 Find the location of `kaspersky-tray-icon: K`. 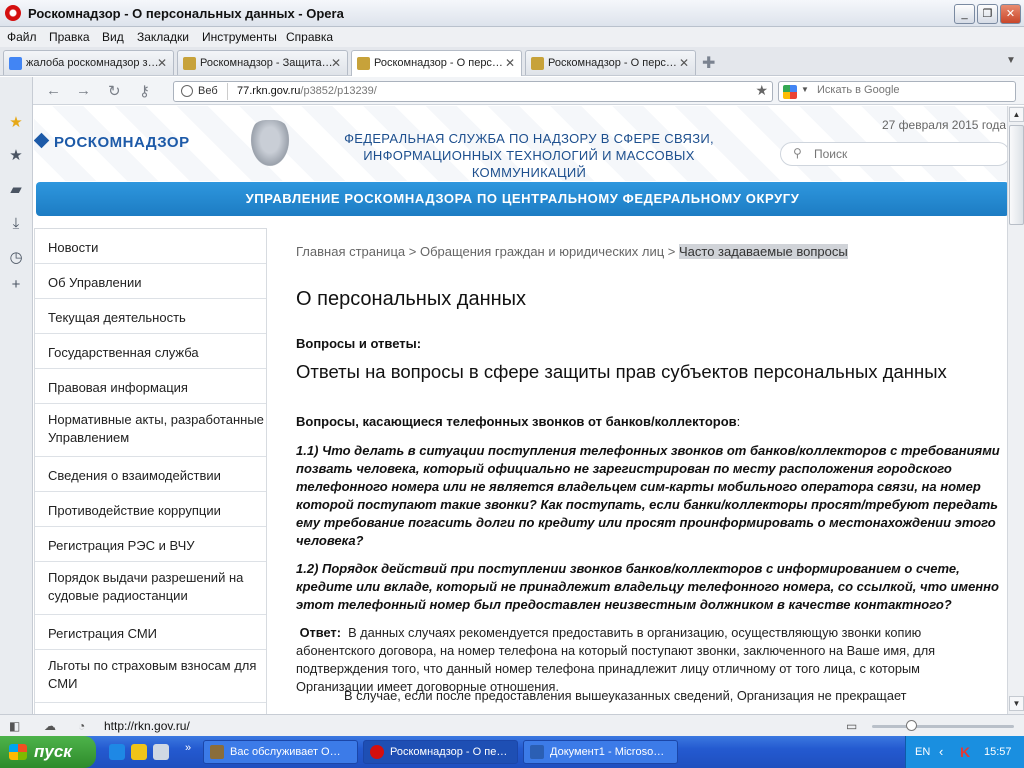

kaspersky-tray-icon: K is located at coordinates (965, 752).